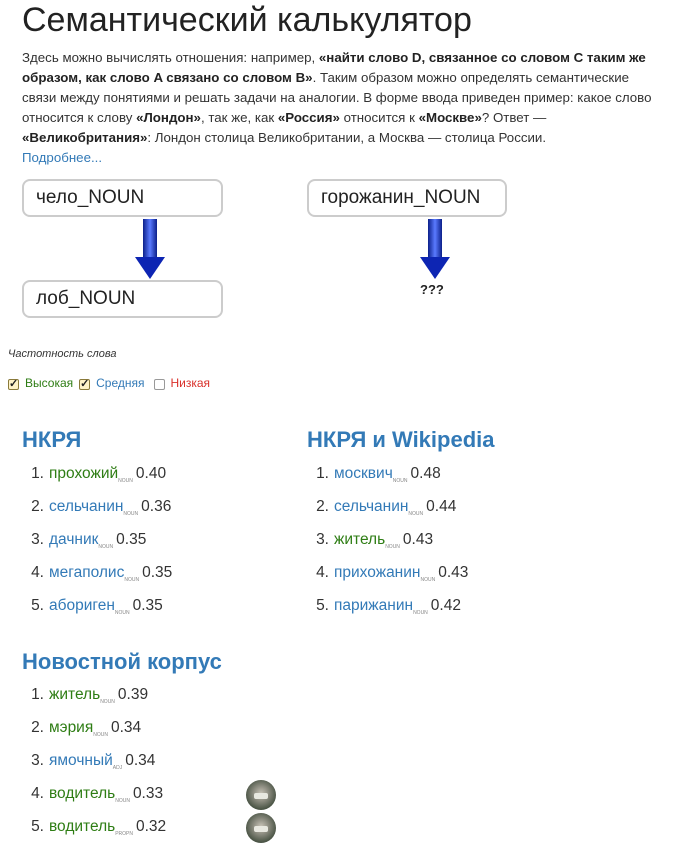 The image size is (682, 857). Describe the element at coordinates (49, 383) in the screenshot. I see `high-frequency-label: Высокая` at that location.